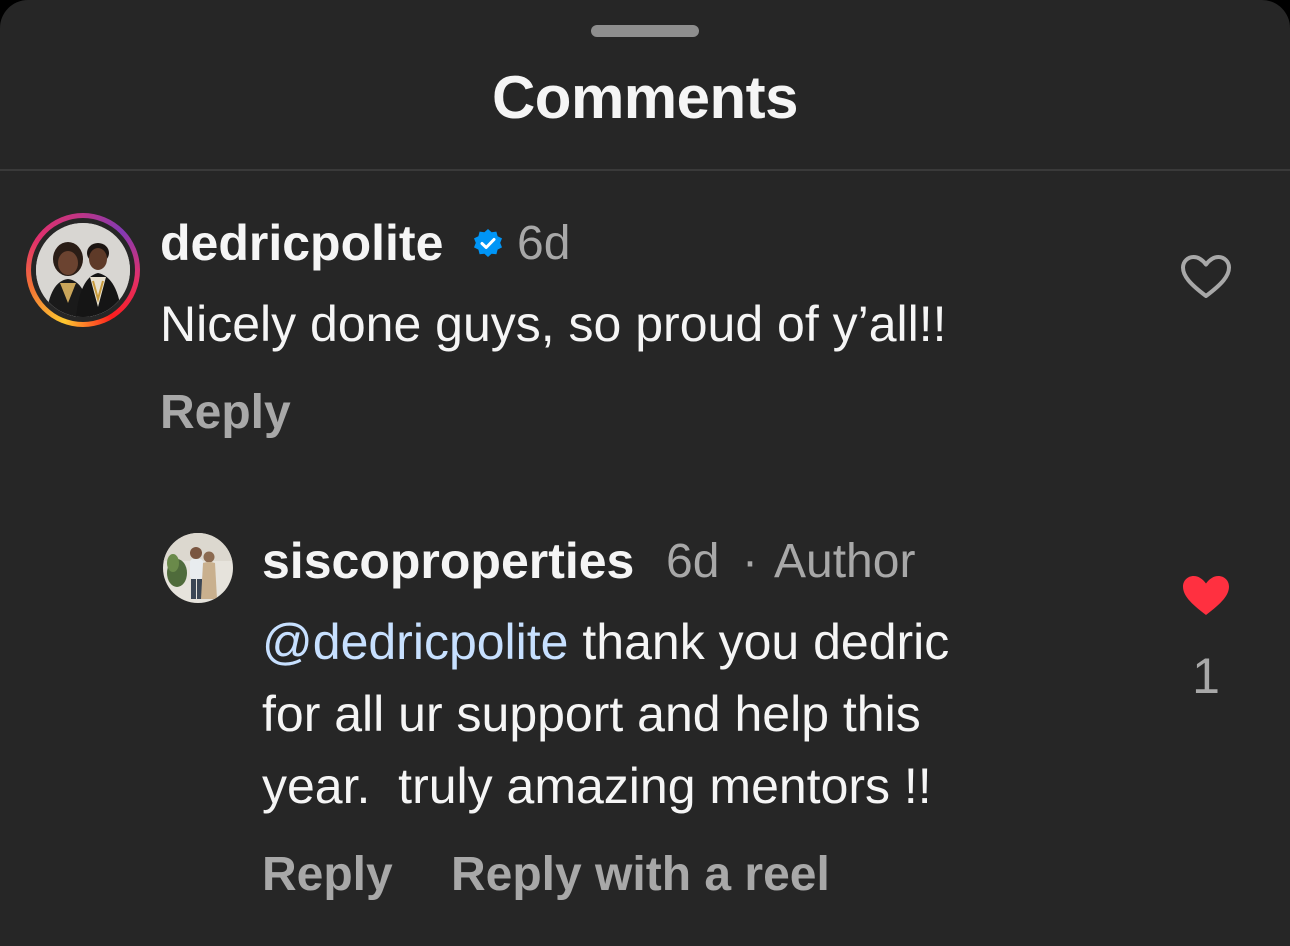 Image resolution: width=1290 pixels, height=946 pixels. I want to click on sheet-title: Comments, so click(645, 97).